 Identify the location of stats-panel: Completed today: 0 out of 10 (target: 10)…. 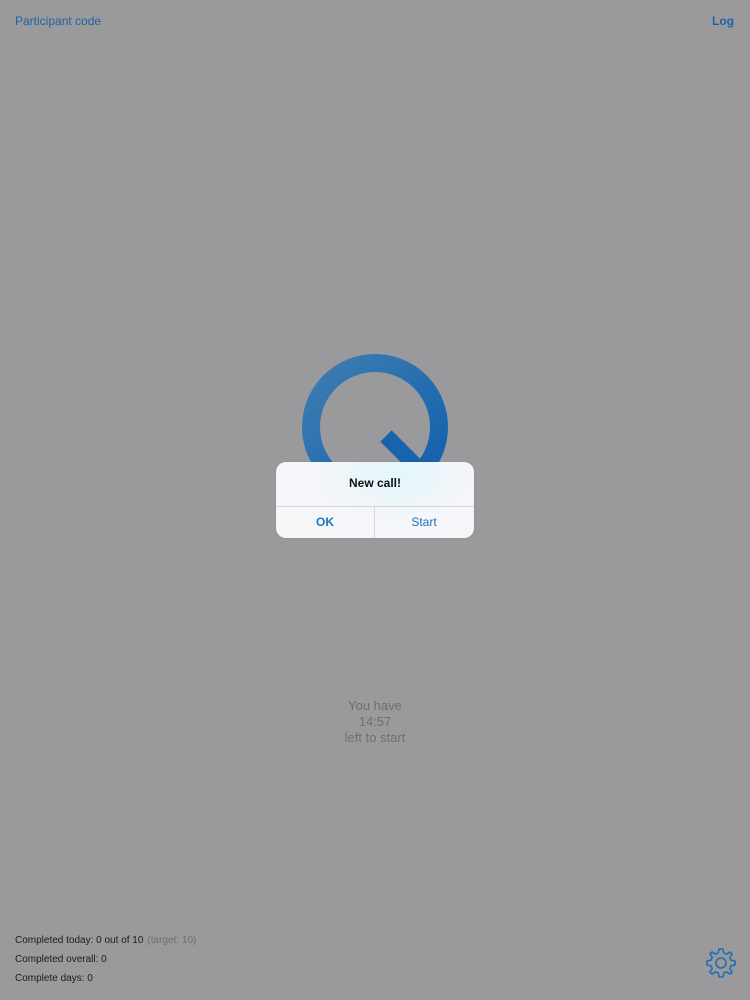
(105, 959).